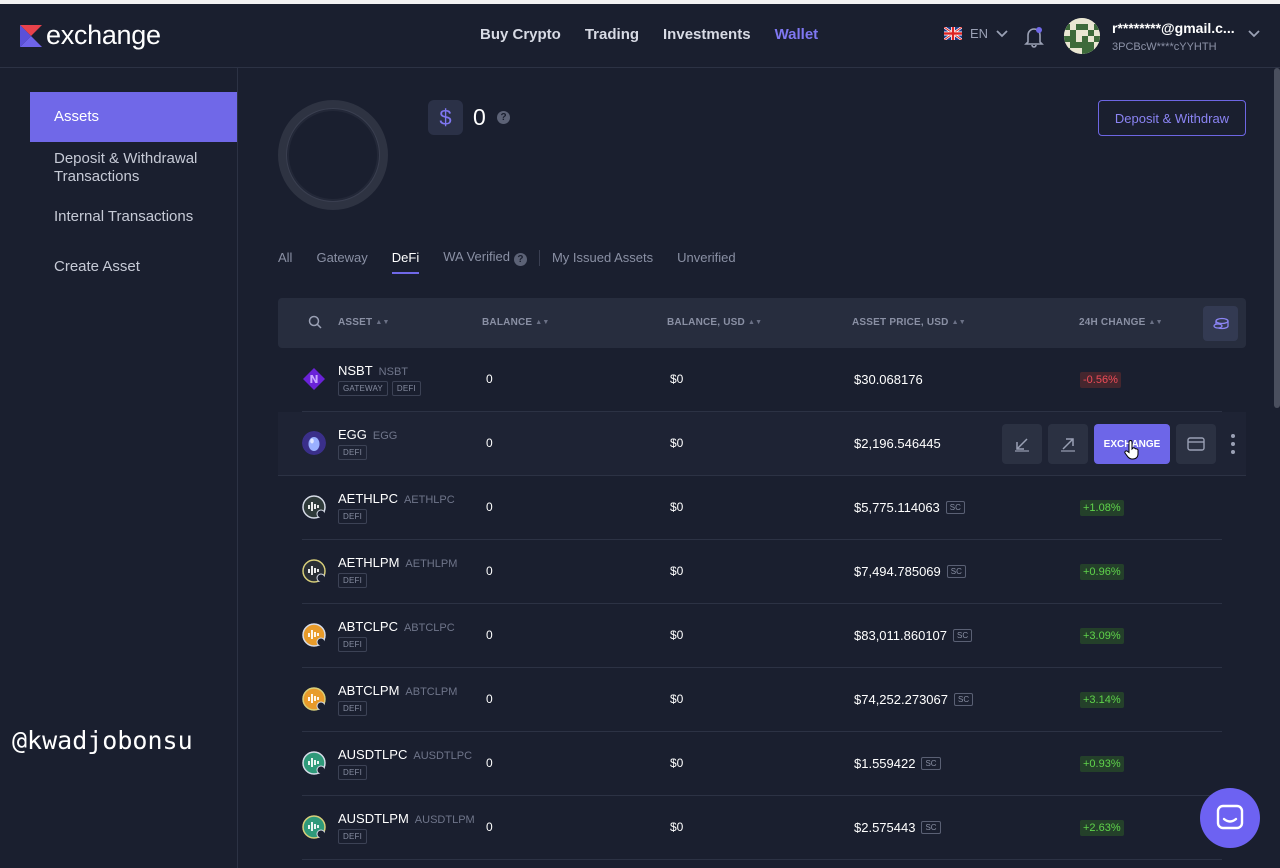 The image size is (1280, 868). I want to click on header-asset-price: ASSET PRICE, USD ▲▼, so click(909, 322).